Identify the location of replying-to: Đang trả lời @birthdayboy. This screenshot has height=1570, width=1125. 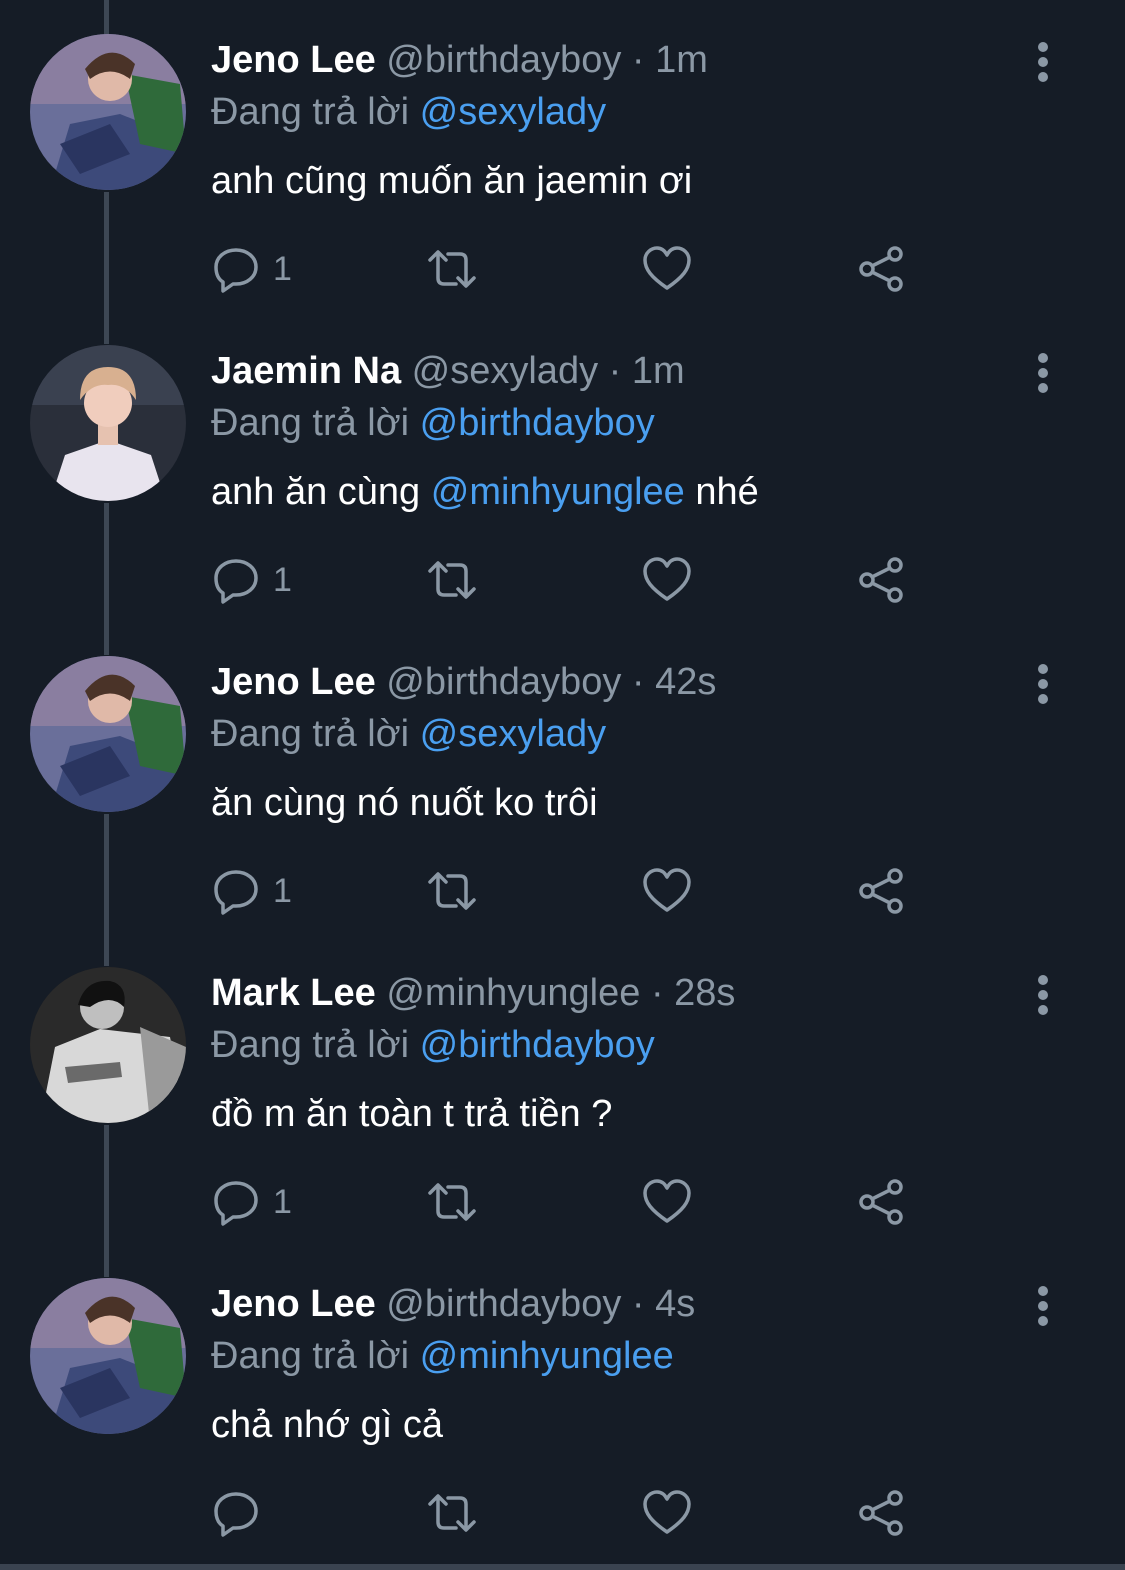
(433, 423).